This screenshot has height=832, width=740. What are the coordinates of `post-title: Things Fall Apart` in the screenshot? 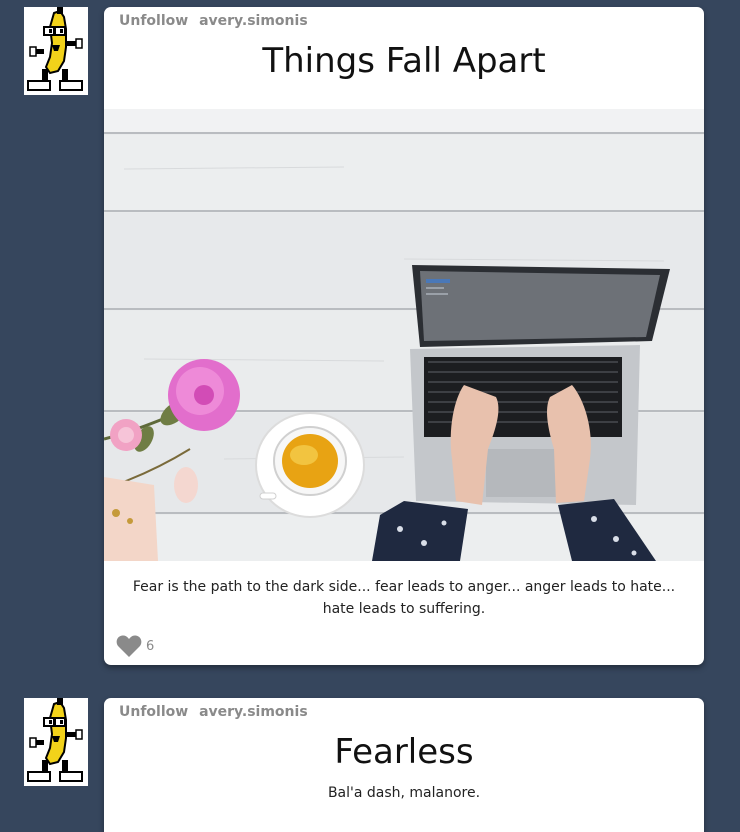 It's located at (404, 61).